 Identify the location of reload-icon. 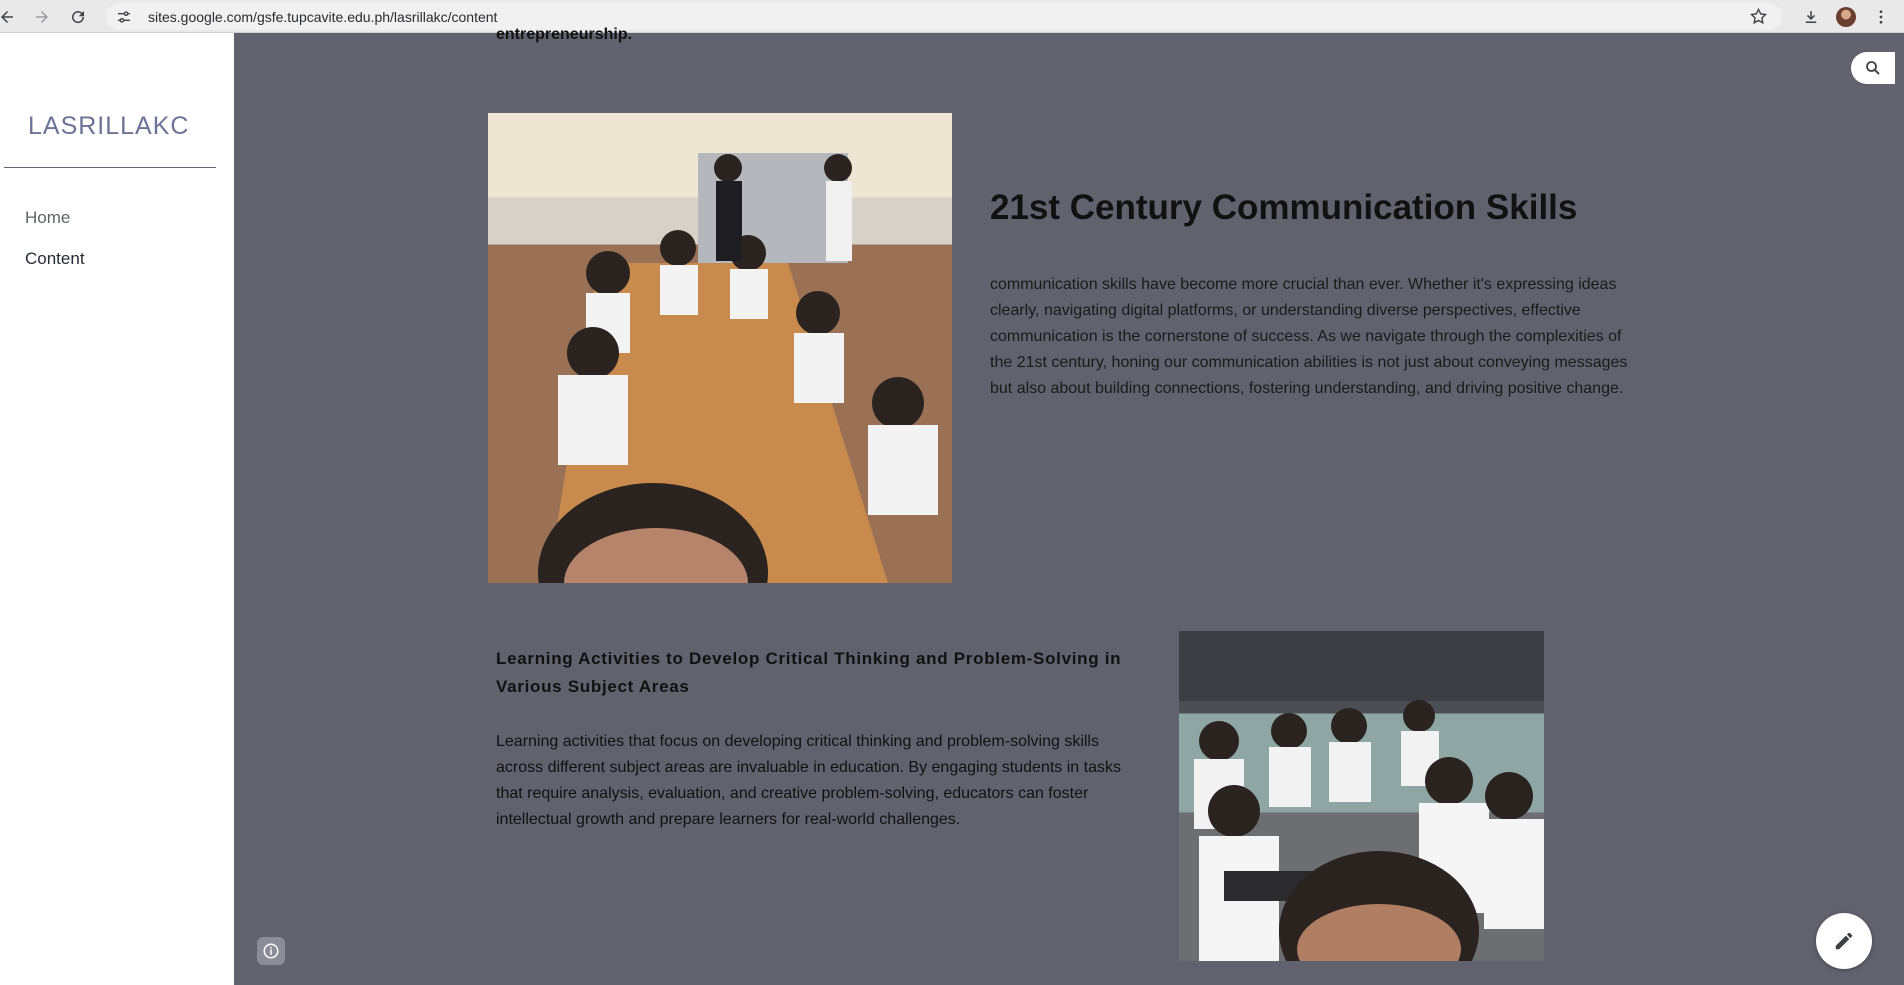
(78, 16).